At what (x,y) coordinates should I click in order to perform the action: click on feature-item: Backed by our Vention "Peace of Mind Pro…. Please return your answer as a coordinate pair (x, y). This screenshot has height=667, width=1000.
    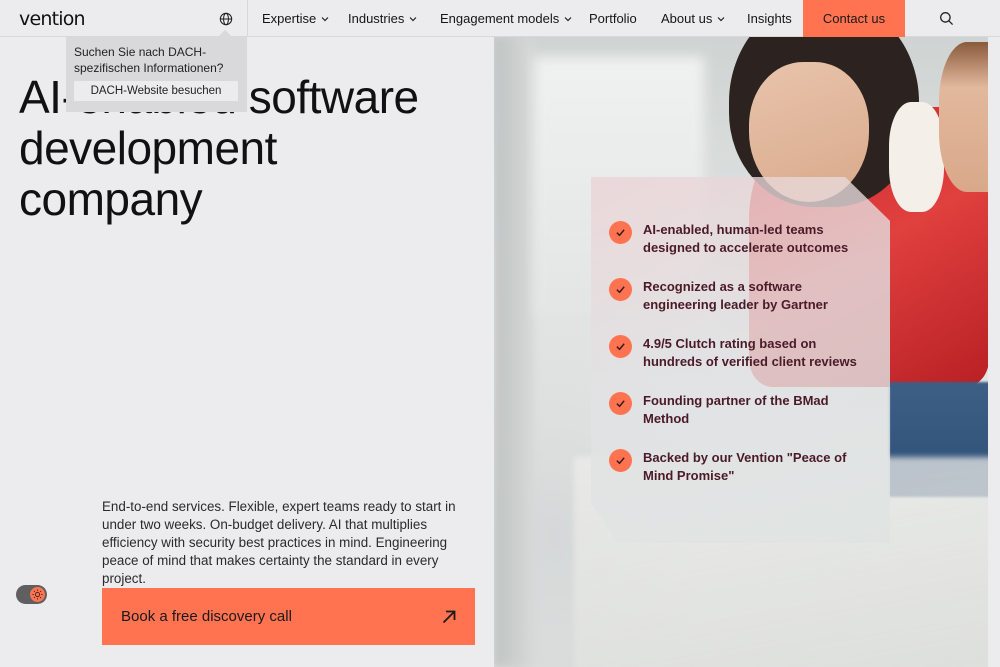
    Looking at the image, I should click on (738, 467).